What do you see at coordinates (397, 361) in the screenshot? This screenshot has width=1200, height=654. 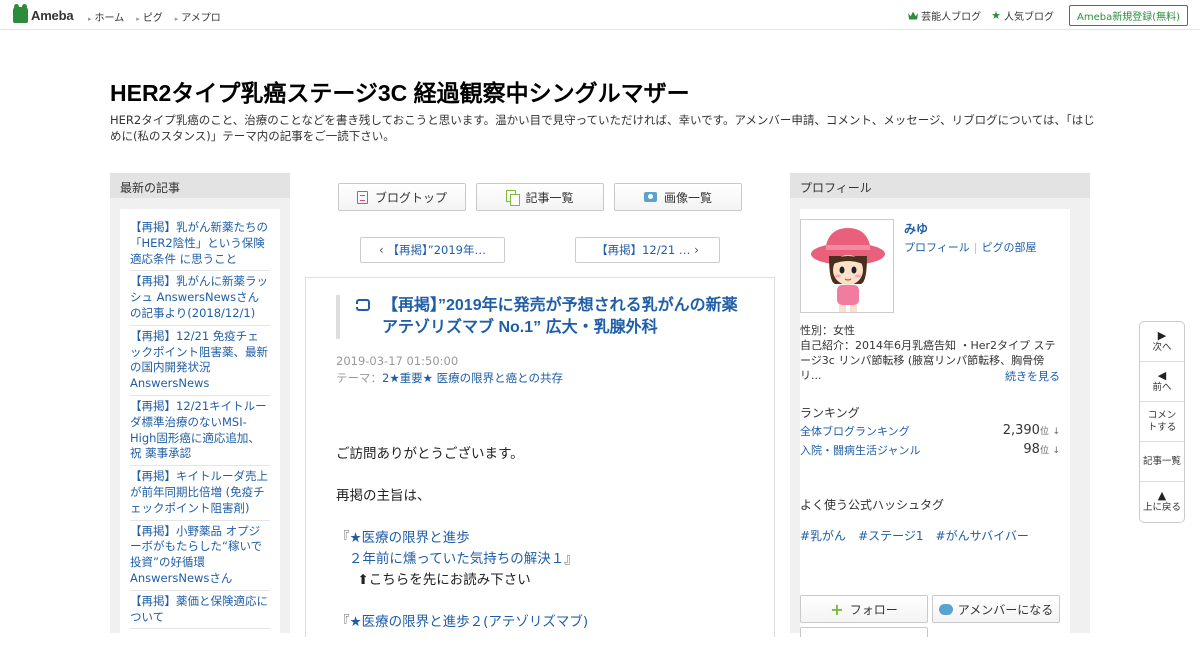 I see `article-date: 2019-03-17 01:50:00` at bounding box center [397, 361].